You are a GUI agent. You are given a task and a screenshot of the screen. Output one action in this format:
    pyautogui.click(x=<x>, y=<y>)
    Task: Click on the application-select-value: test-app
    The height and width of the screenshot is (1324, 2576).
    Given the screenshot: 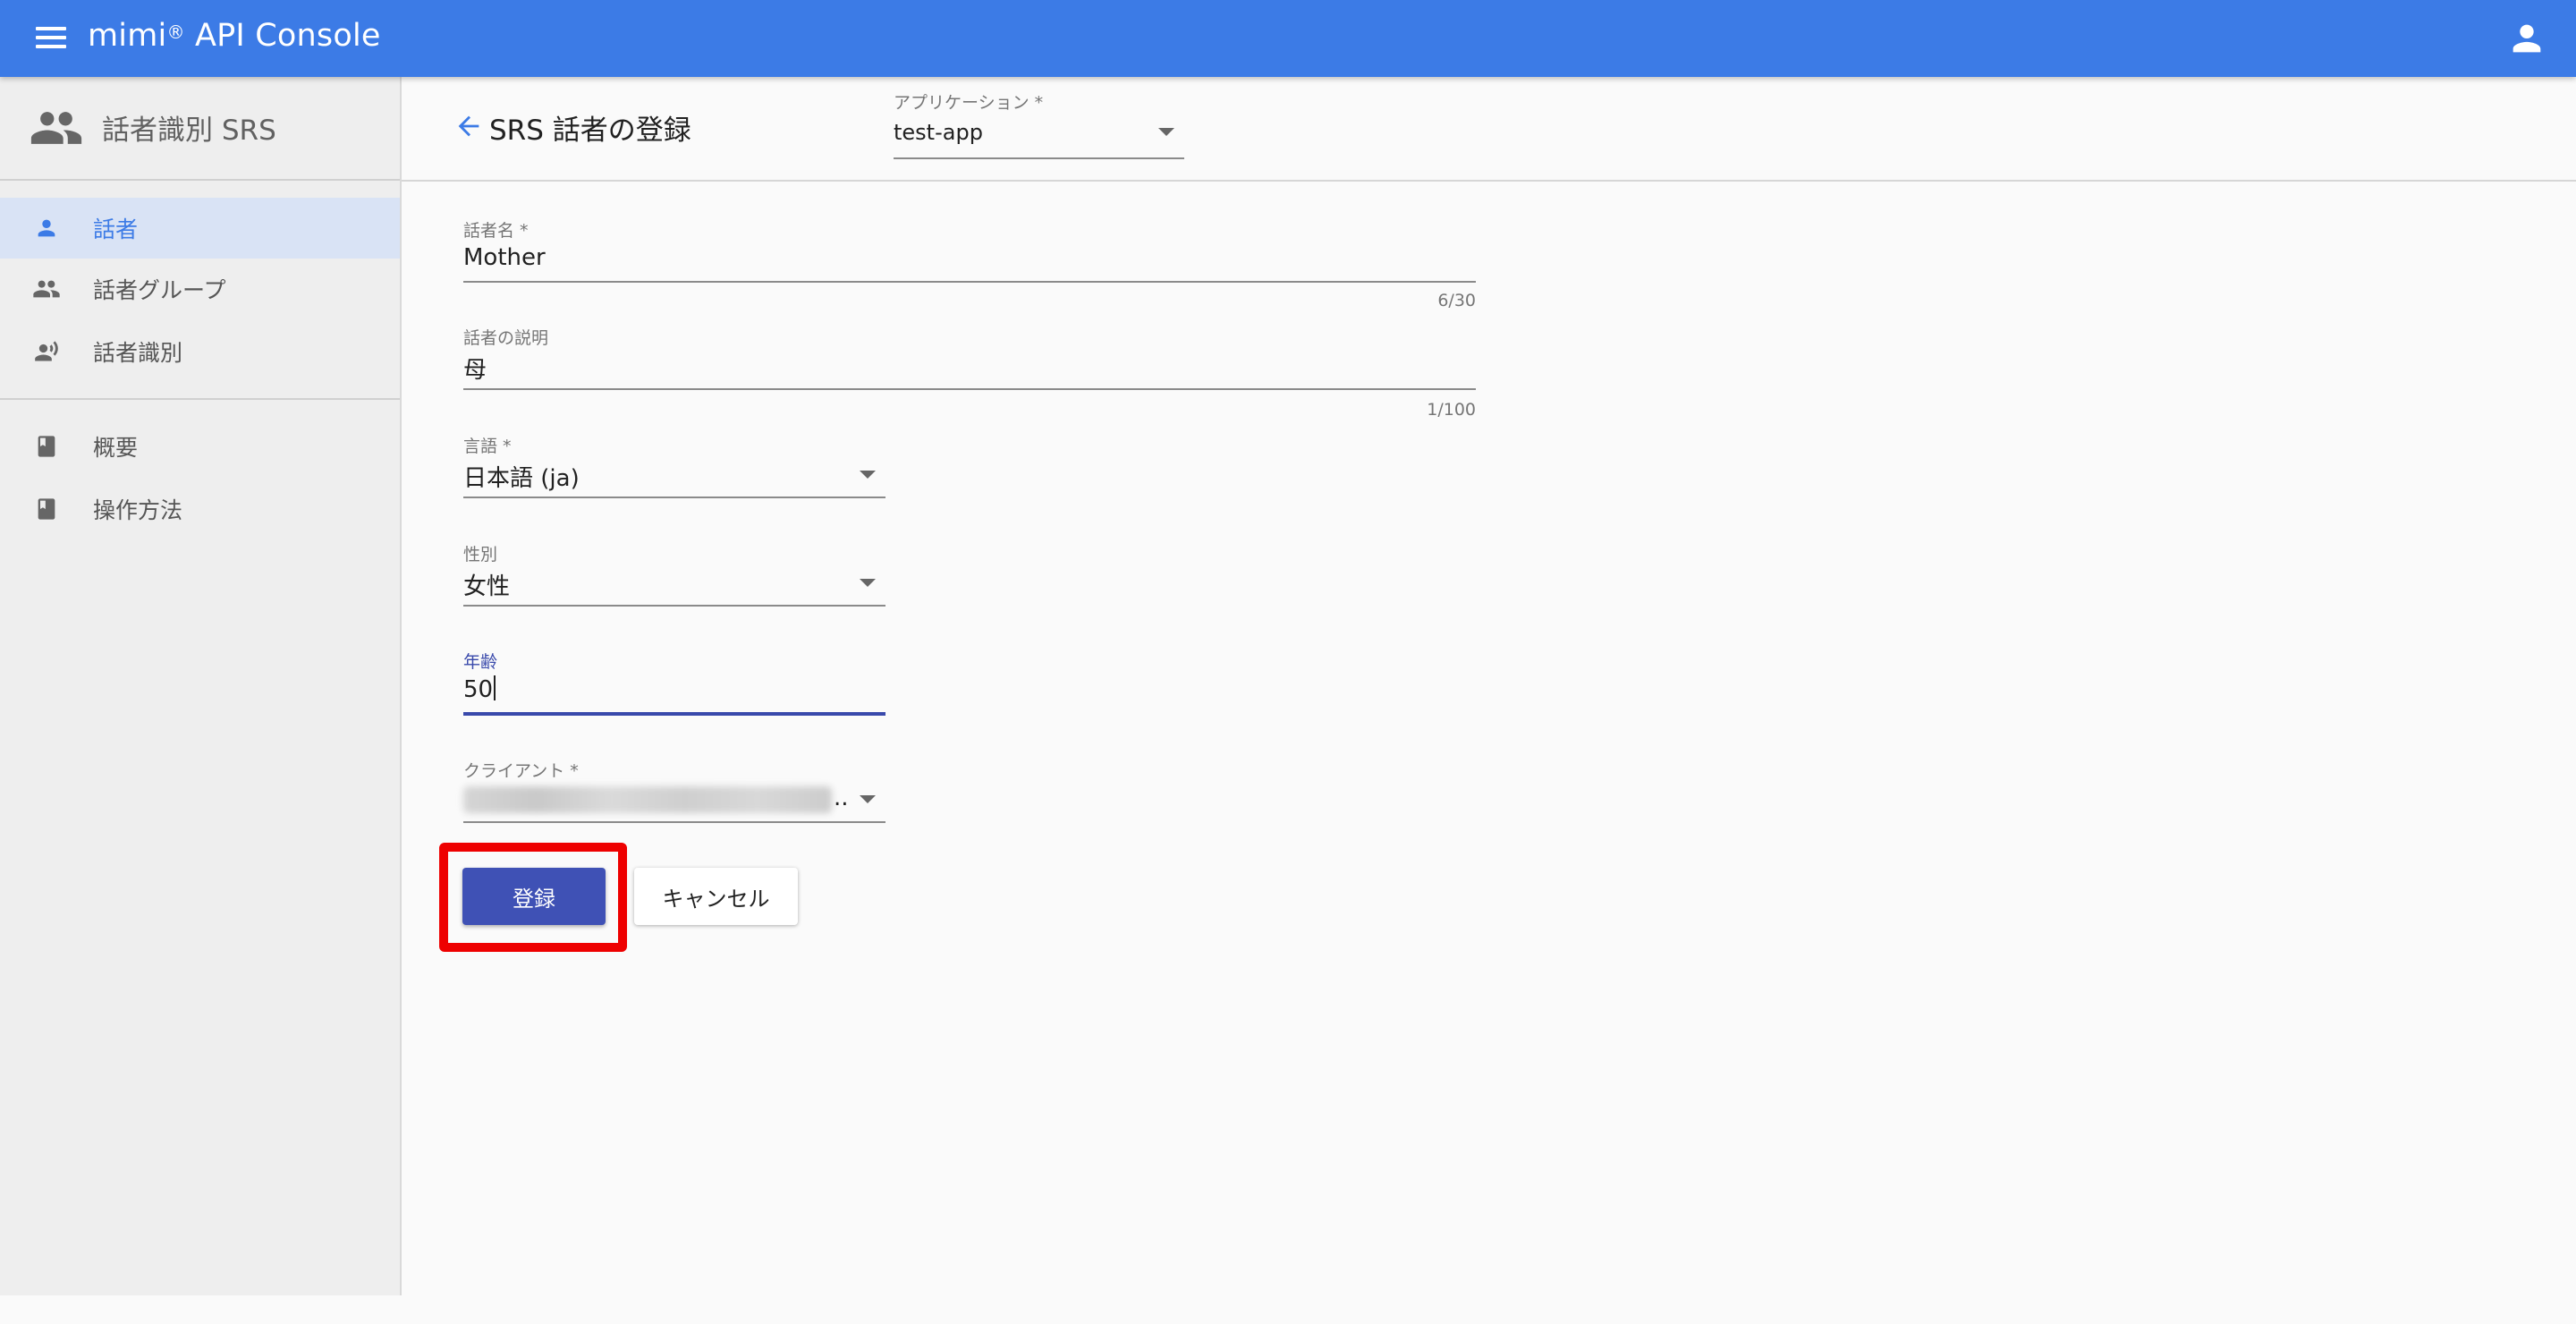 What is the action you would take?
    pyautogui.click(x=938, y=132)
    